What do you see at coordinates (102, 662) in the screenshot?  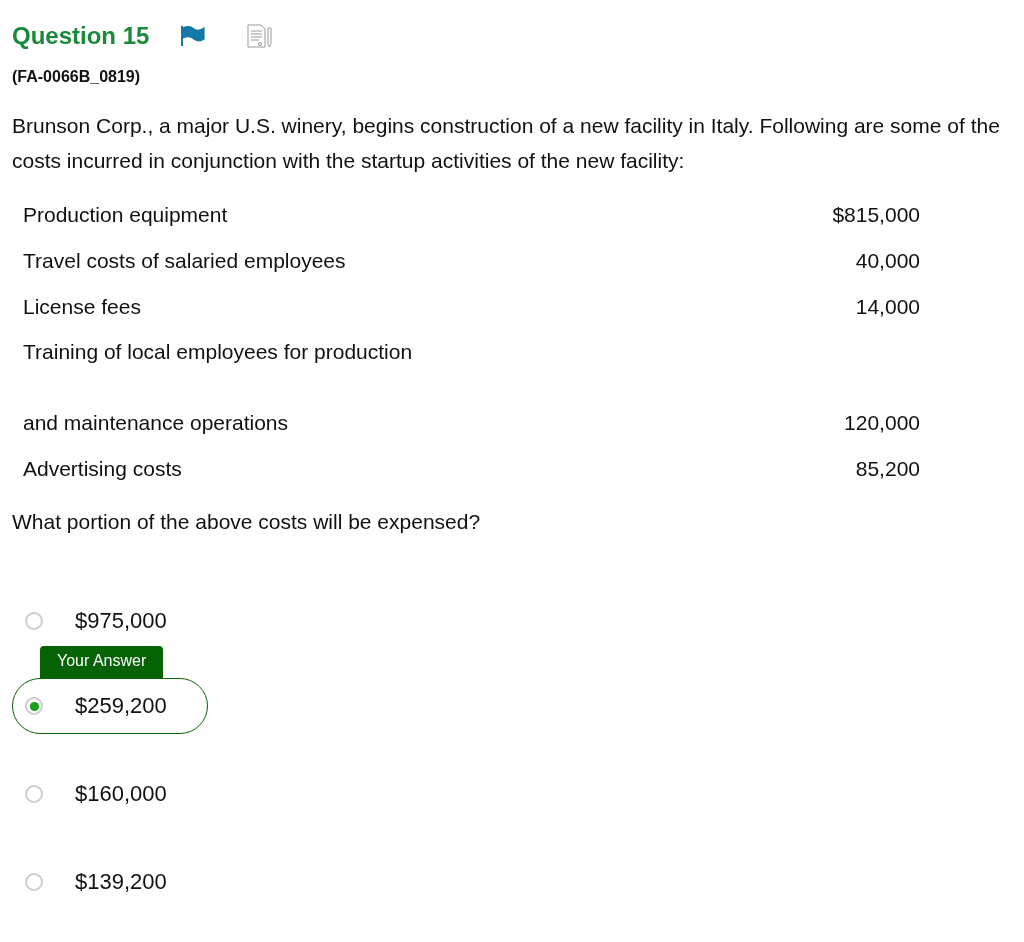 I see `your-answer-tag: Your Answer` at bounding box center [102, 662].